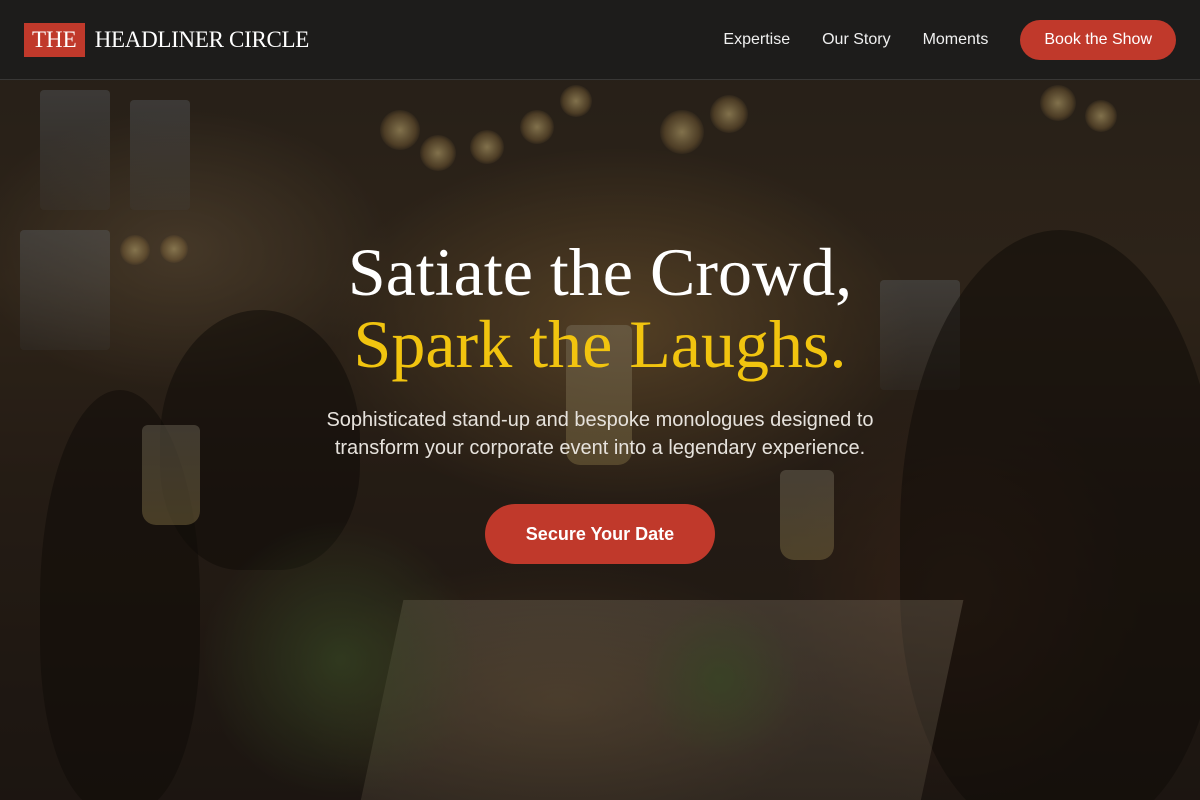 This screenshot has height=800, width=1200. Describe the element at coordinates (600, 272) in the screenshot. I see `hero-headline-line1: Satiate the Crowd,` at that location.